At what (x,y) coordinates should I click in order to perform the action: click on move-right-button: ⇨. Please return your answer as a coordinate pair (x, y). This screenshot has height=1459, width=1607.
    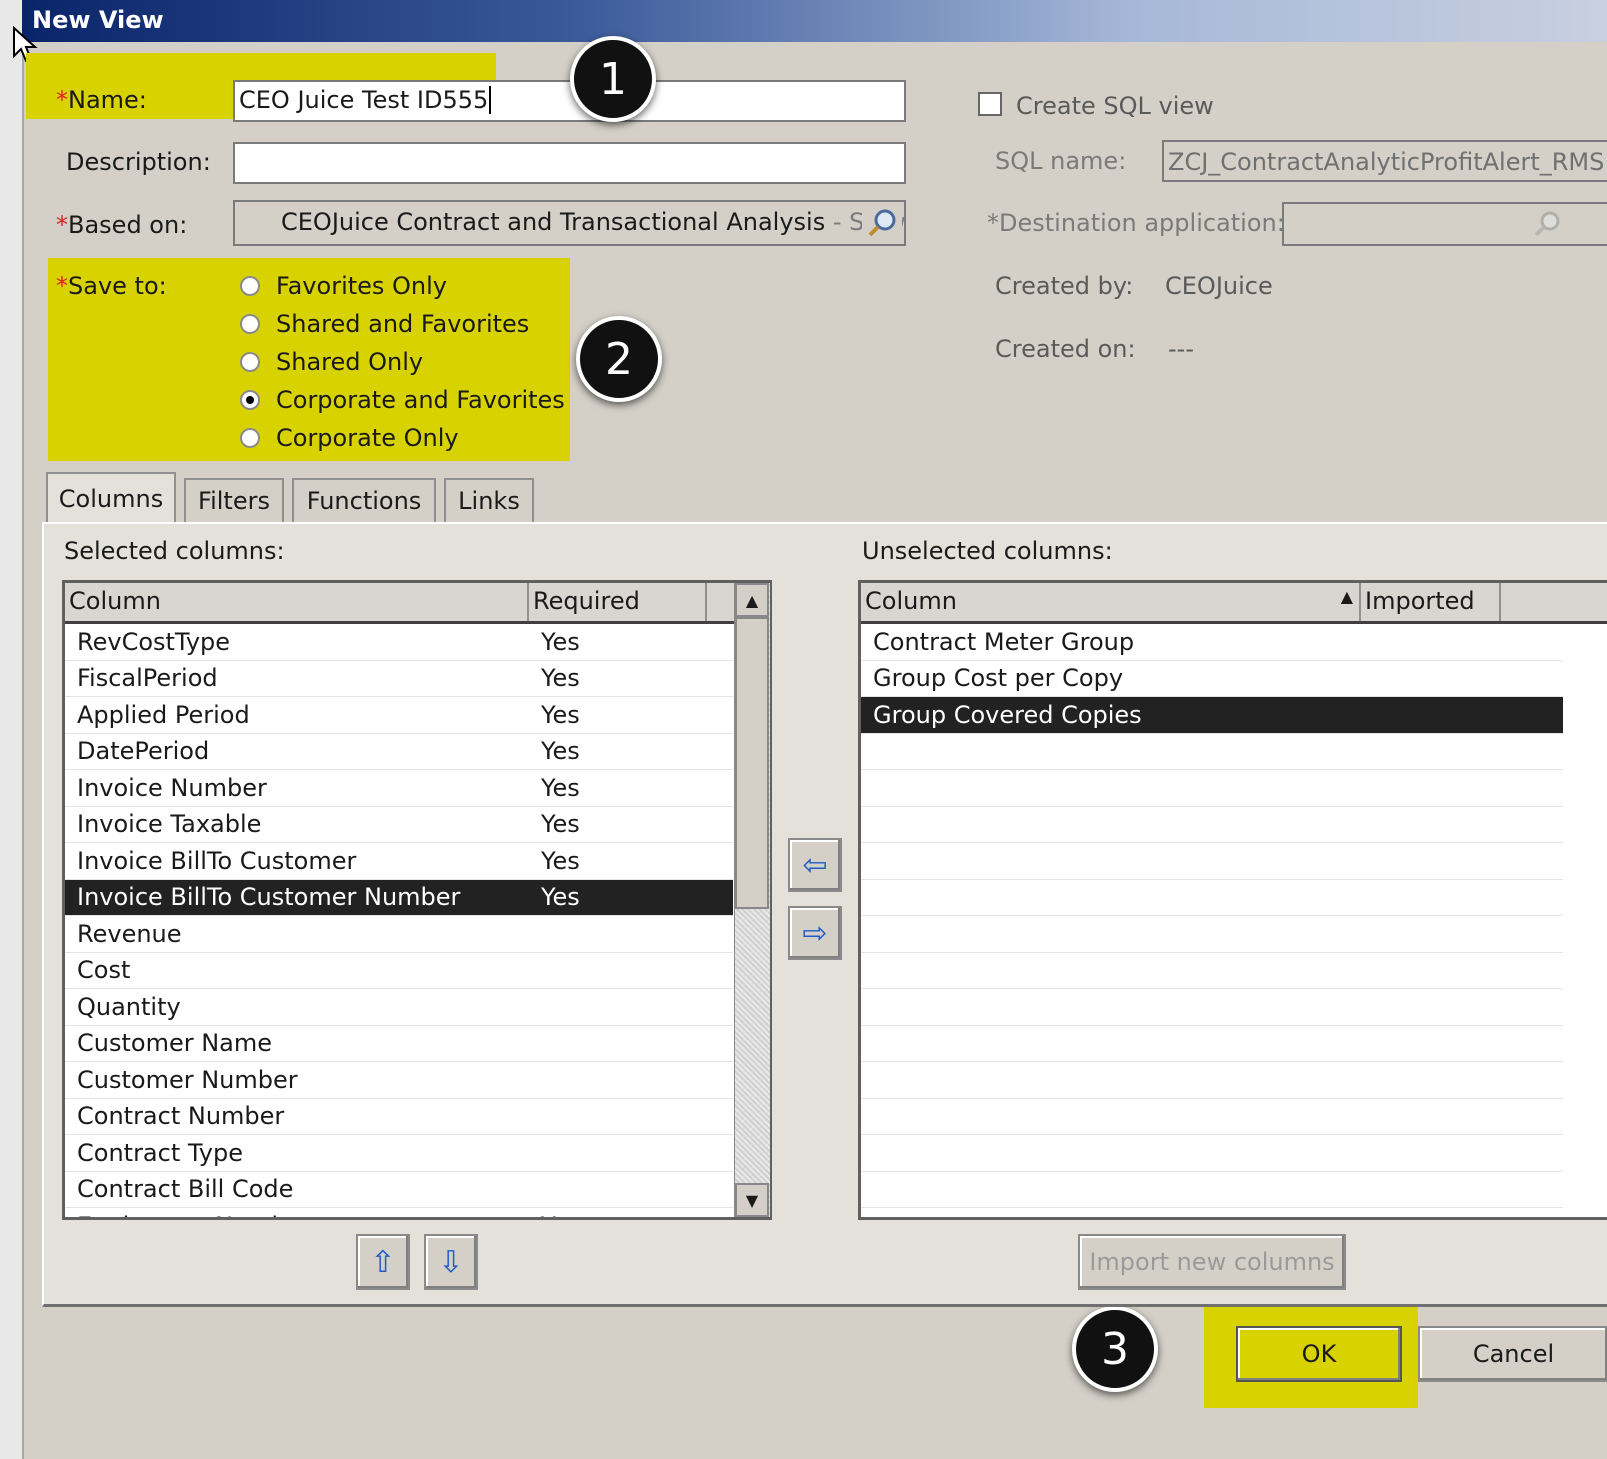
    Looking at the image, I should click on (815, 933).